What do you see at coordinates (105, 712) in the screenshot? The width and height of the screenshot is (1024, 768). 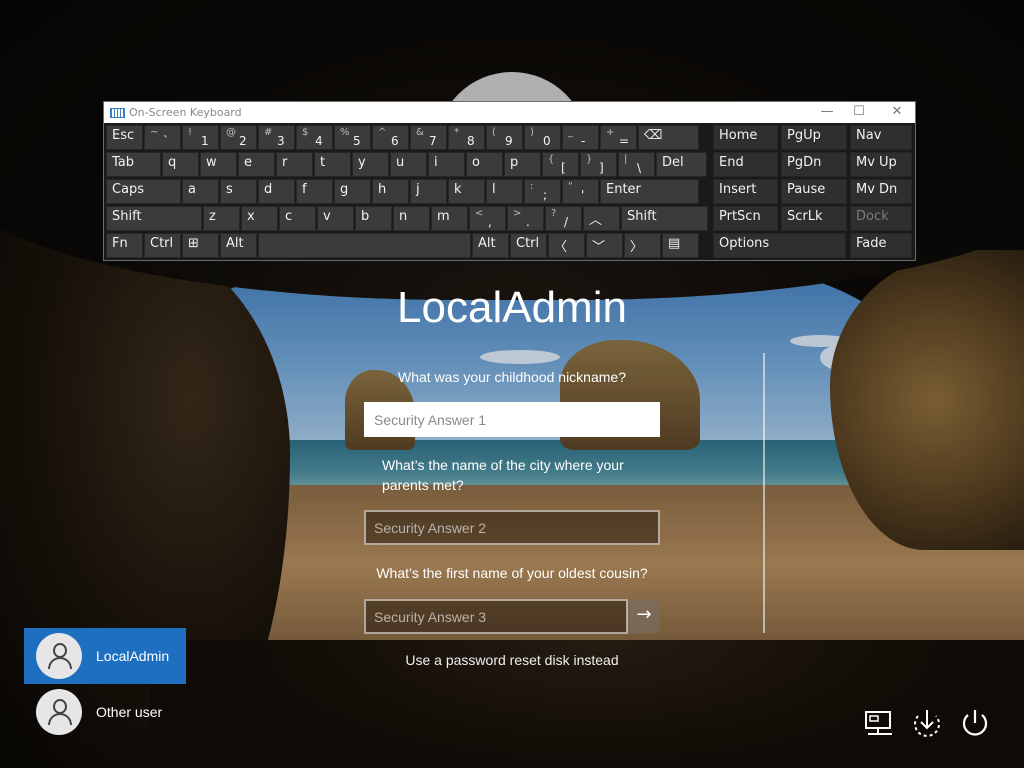 I see `user-tile-other-user: Other user` at bounding box center [105, 712].